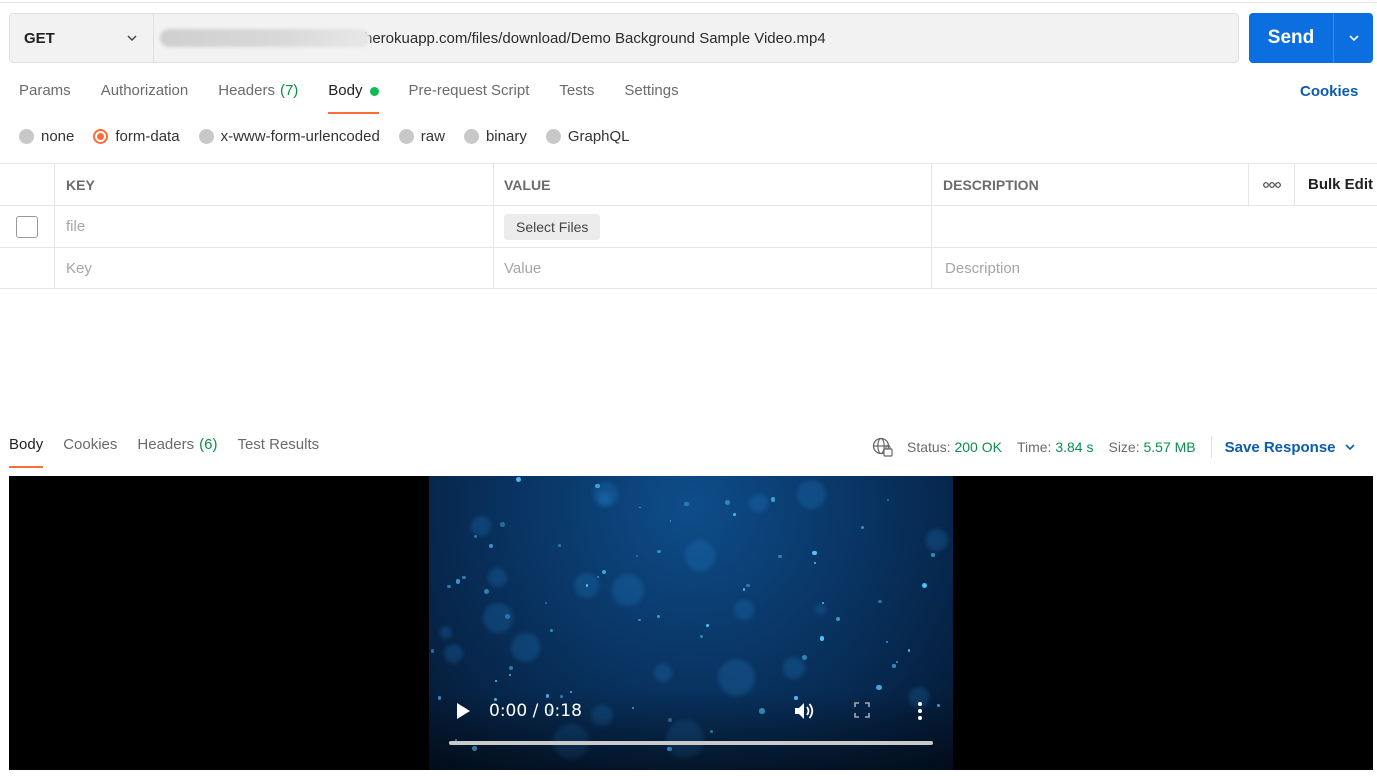  What do you see at coordinates (651, 98) in the screenshot?
I see `tab-settings: Settings` at bounding box center [651, 98].